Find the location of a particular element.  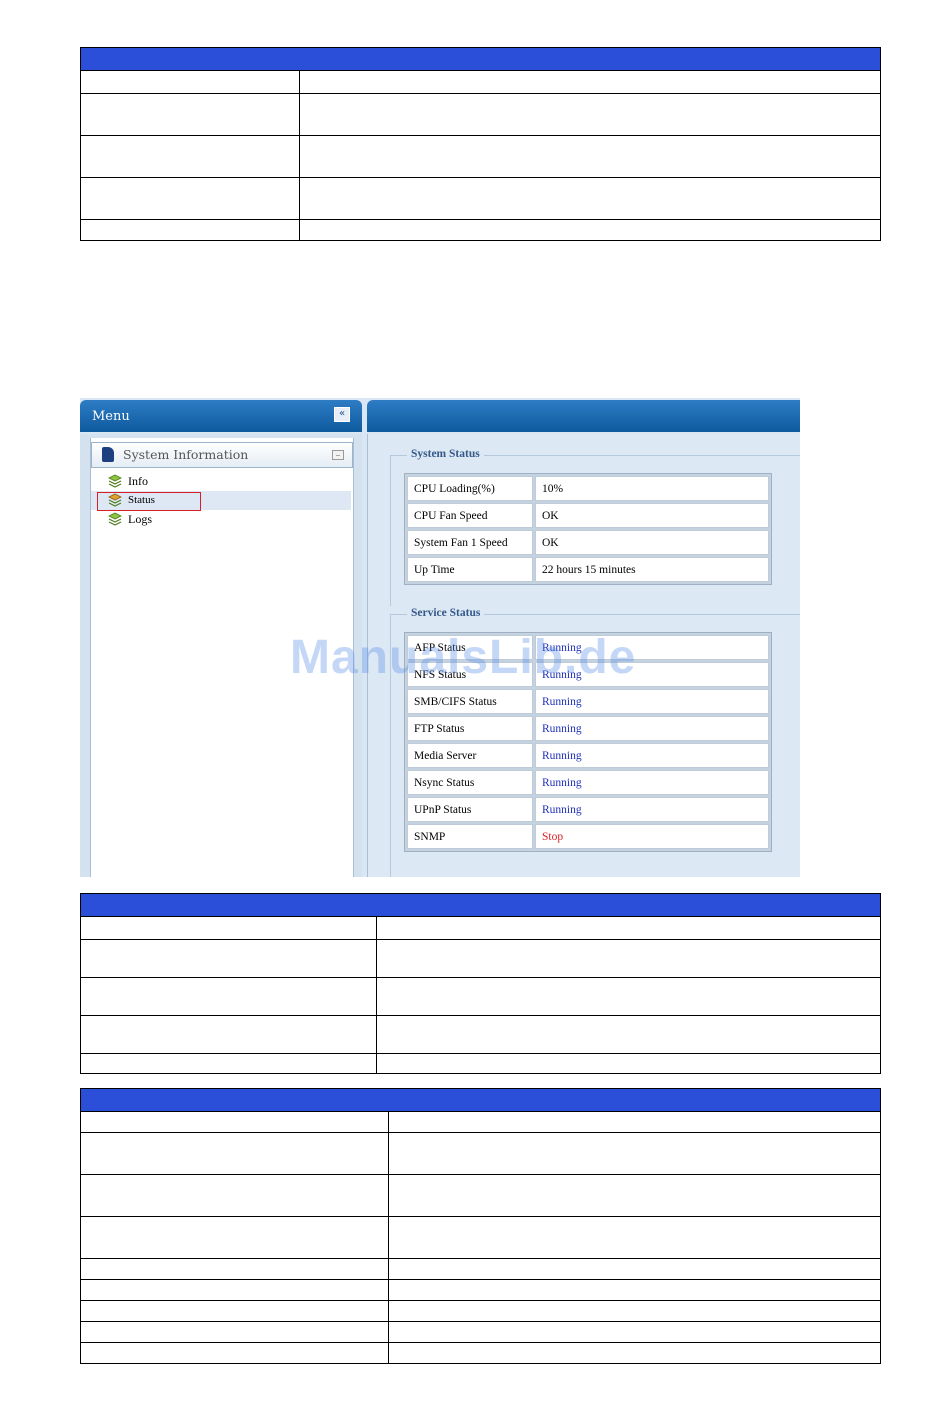

table-row: Nsync Status Running is located at coordinates (588, 782).